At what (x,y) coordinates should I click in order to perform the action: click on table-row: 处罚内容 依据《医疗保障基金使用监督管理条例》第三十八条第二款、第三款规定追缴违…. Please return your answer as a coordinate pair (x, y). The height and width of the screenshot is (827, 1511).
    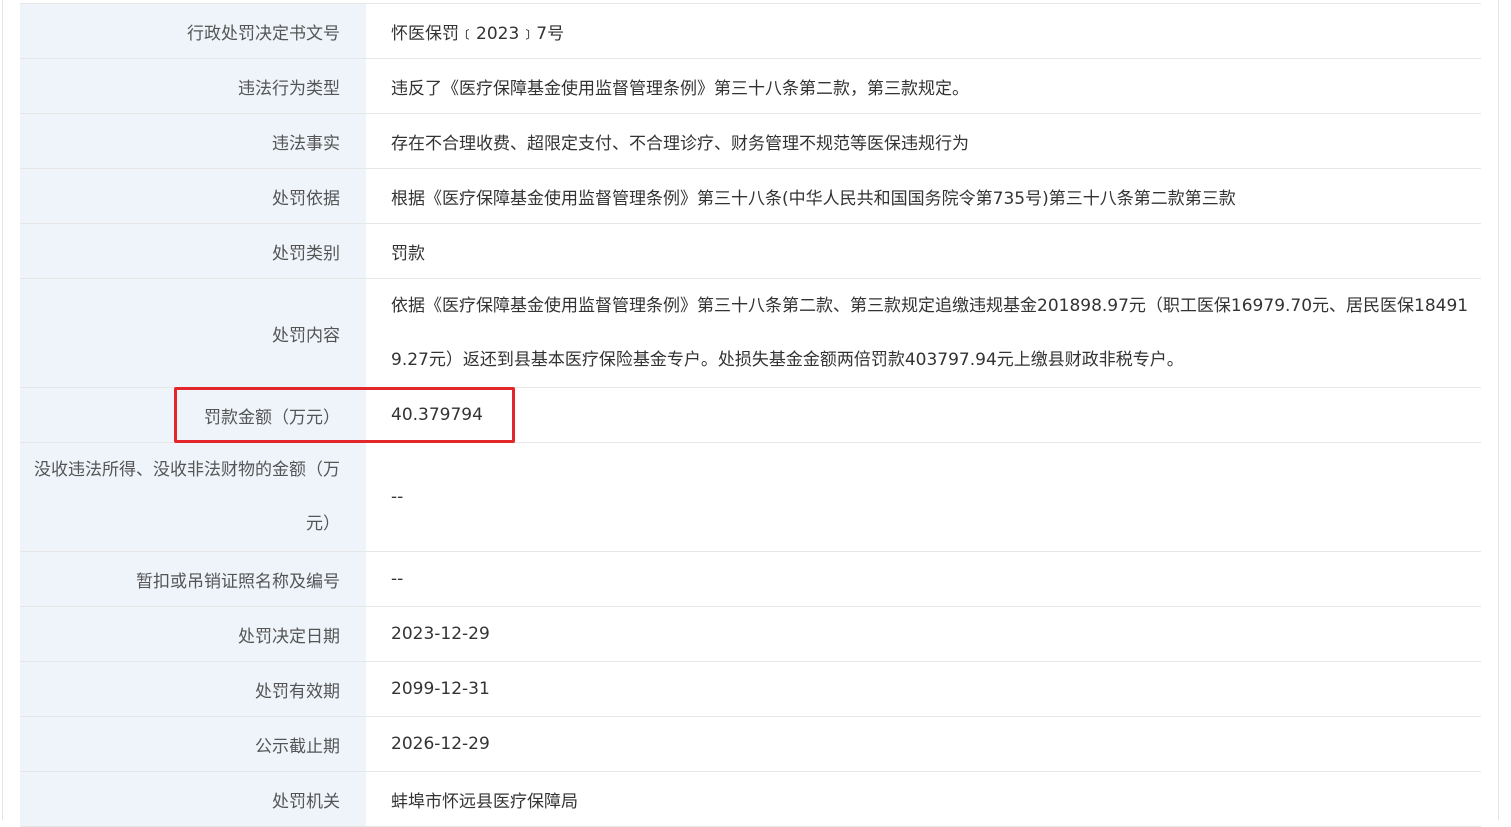
    Looking at the image, I should click on (750, 333).